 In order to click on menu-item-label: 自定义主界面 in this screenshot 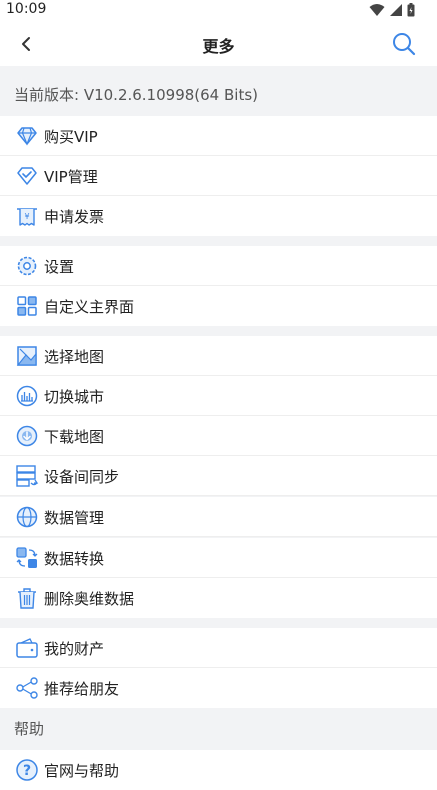, I will do `click(89, 307)`.